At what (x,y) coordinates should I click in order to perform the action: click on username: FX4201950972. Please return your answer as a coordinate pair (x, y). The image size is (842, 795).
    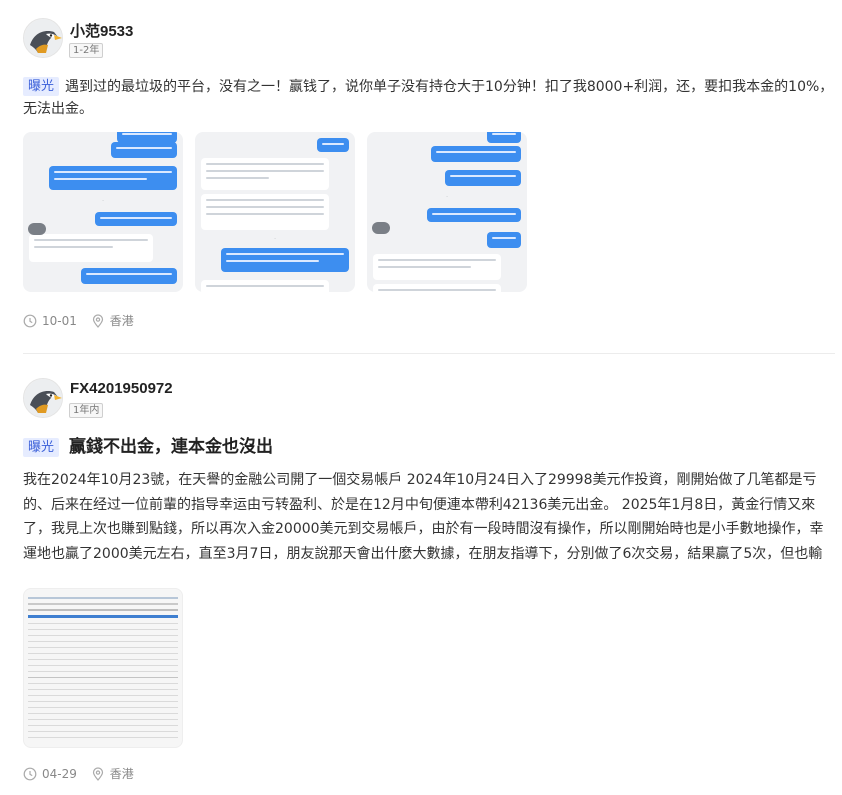
    Looking at the image, I should click on (121, 388).